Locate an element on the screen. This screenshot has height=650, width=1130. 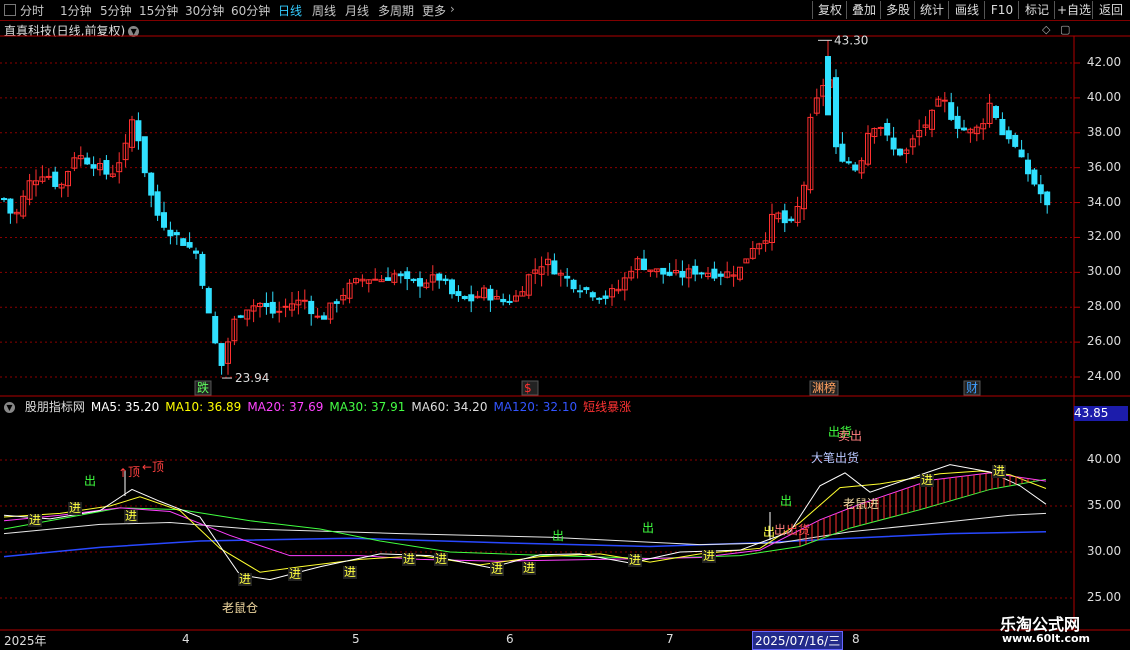
time-axis-label: 6 is located at coordinates (510, 639).